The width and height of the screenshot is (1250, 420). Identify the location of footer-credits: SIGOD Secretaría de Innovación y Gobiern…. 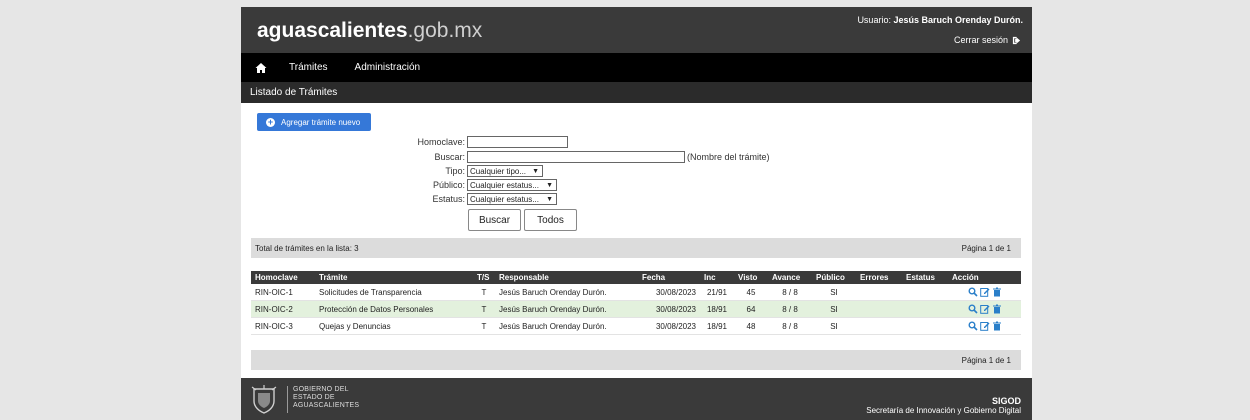
(943, 406).